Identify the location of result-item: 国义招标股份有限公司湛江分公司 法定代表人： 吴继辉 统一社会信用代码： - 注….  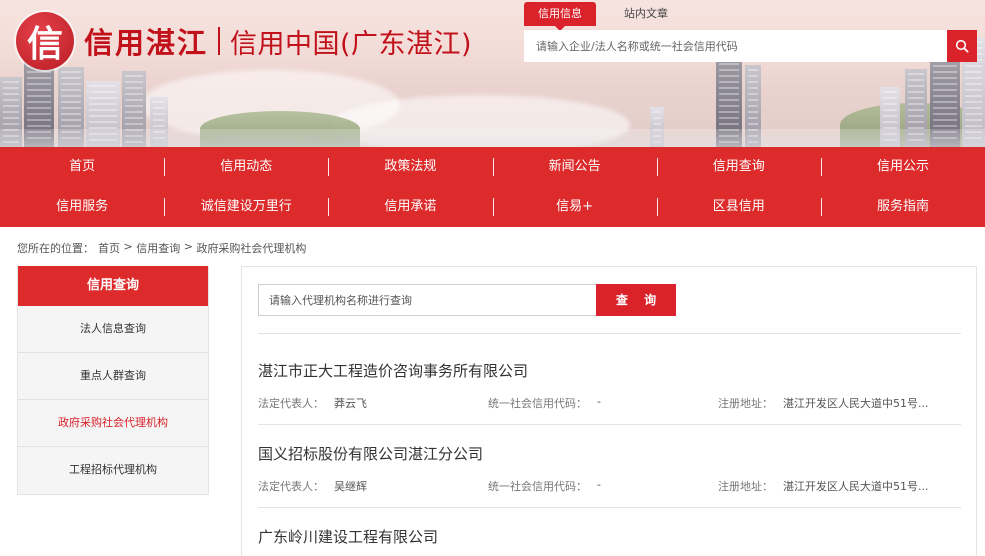
(609, 468).